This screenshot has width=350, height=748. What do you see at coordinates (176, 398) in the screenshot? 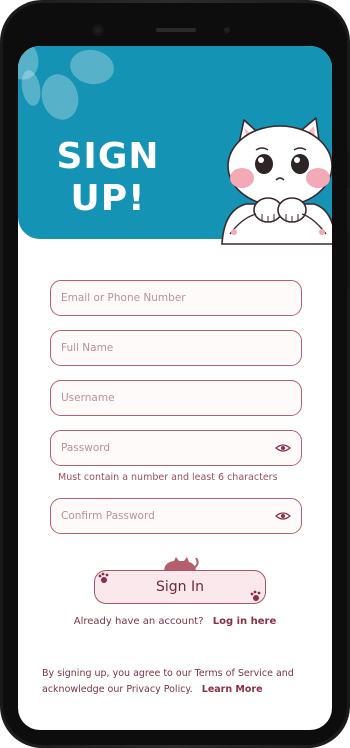
I see `username-field: Username` at bounding box center [176, 398].